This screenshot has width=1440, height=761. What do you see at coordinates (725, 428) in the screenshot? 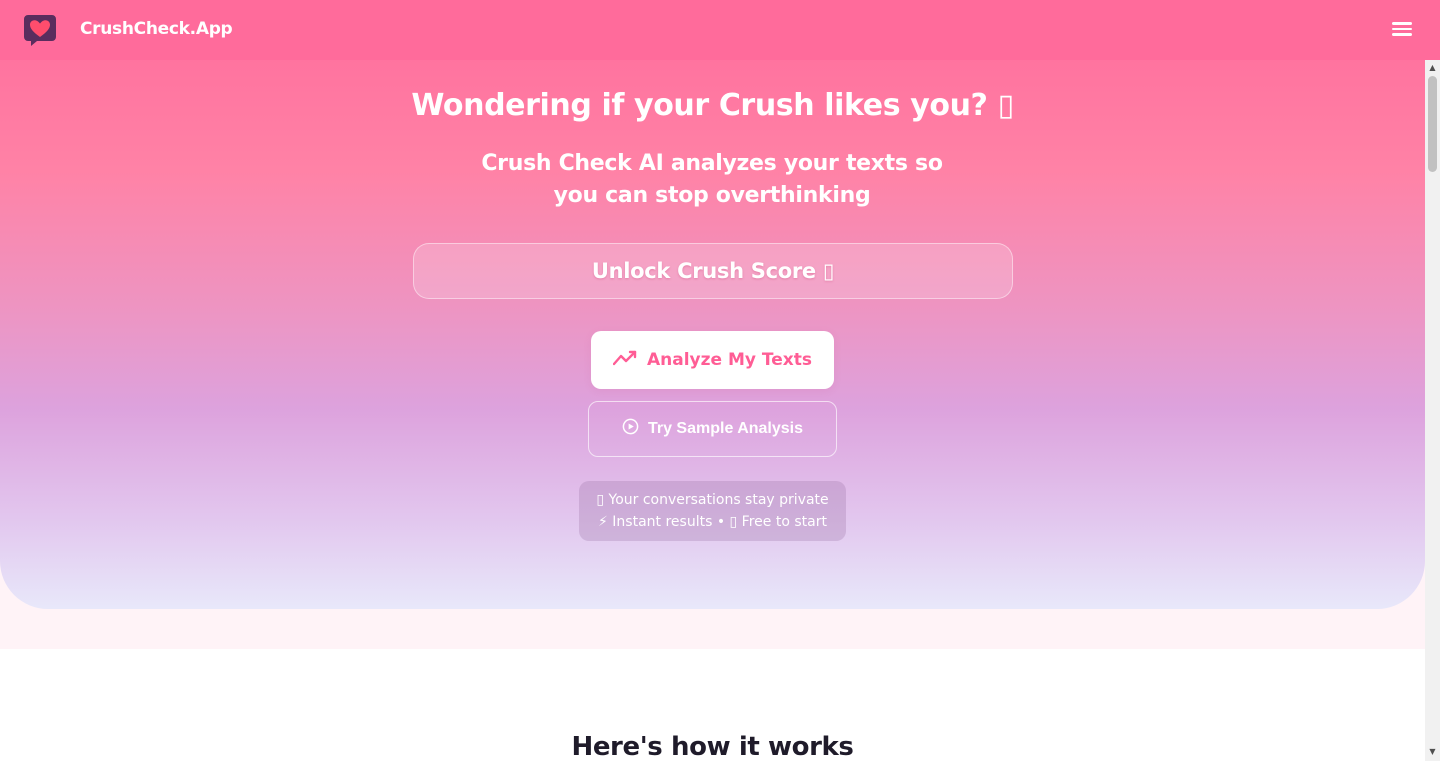
I see `sample-label: Try Sample Analysis` at bounding box center [725, 428].